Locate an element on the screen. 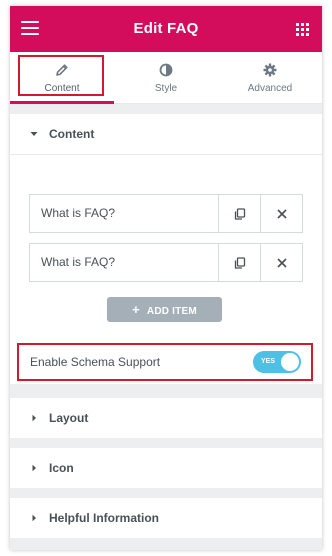 The height and width of the screenshot is (556, 332). panel-header: Edit FAQ is located at coordinates (166, 29).